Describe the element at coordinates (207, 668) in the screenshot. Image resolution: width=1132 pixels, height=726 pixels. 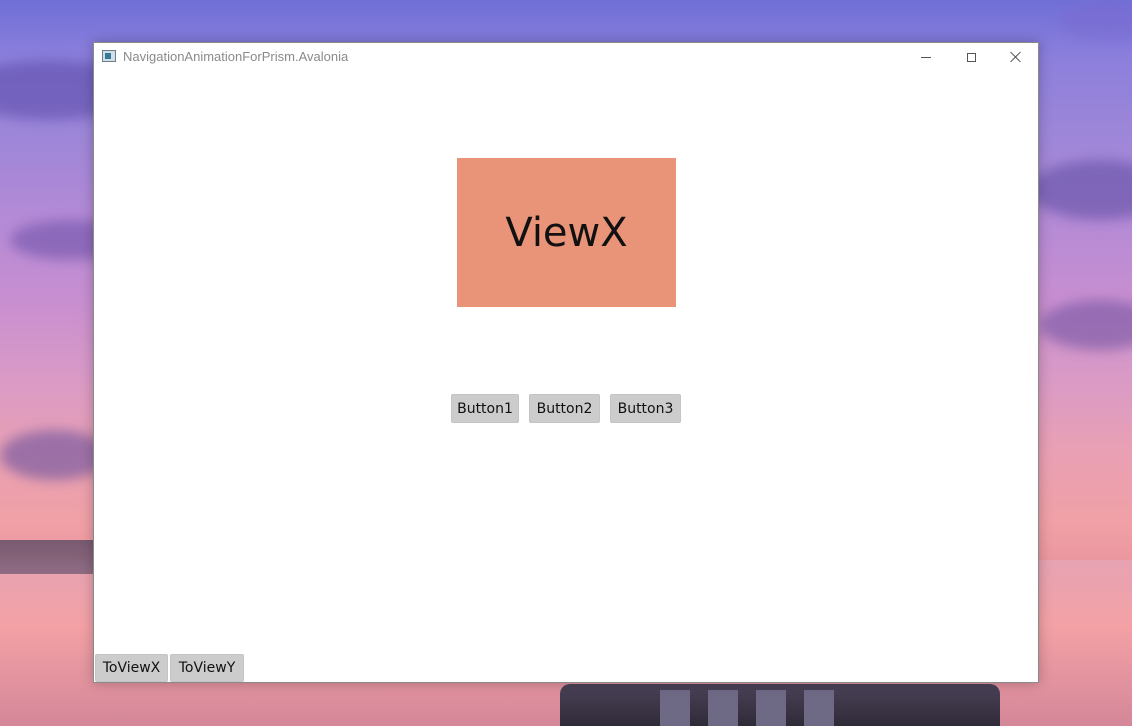
I see `to-view-y-button: ToViewY` at that location.